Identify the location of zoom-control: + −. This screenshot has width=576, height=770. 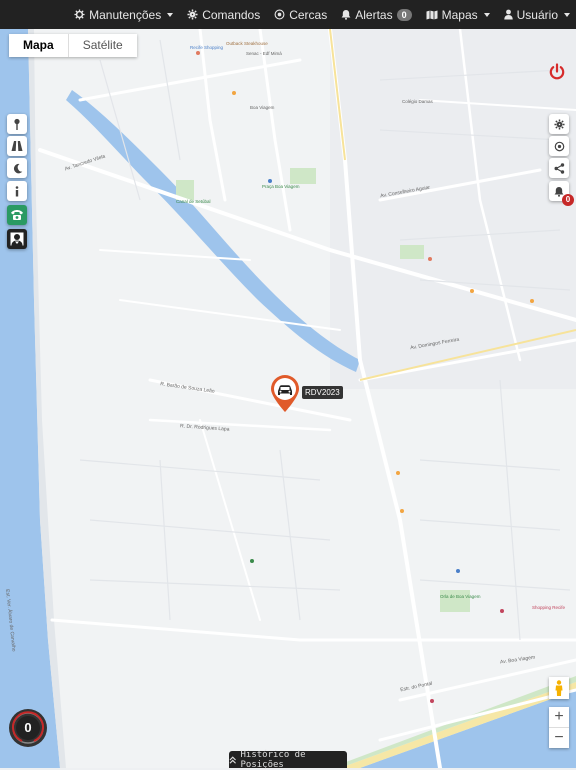
(559, 727).